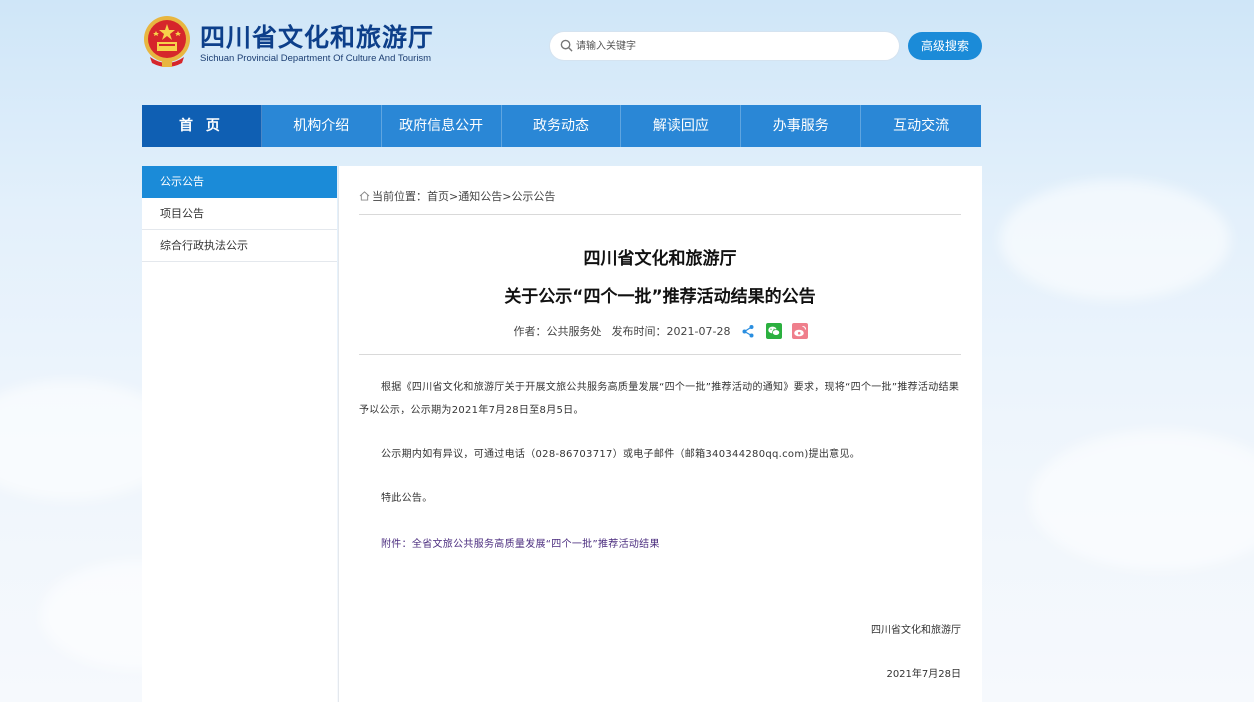 This screenshot has height=702, width=1254. Describe the element at coordinates (660, 297) in the screenshot. I see `article-title-line2: 关于公示“四个一批”推荐活动结果的公告` at that location.